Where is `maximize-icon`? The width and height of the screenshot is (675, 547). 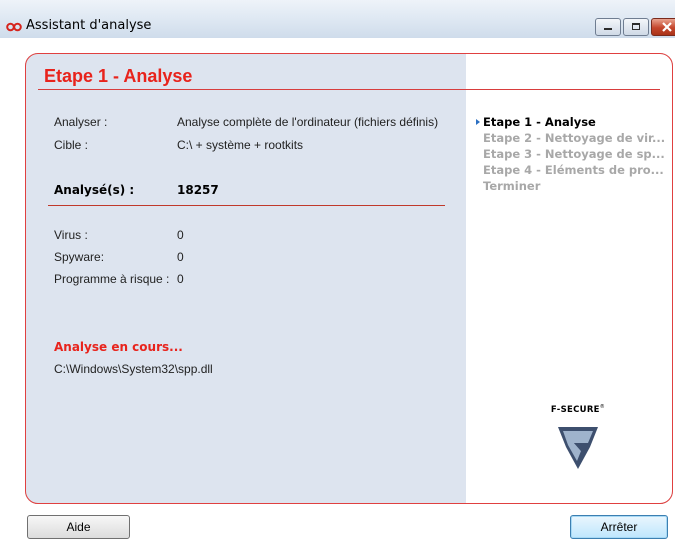
maximize-icon is located at coordinates (636, 26).